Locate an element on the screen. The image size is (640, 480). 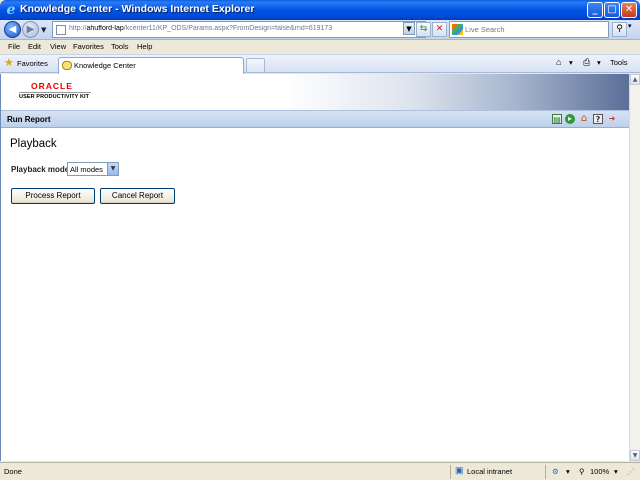
tab-page-icon is located at coordinates (67, 65).